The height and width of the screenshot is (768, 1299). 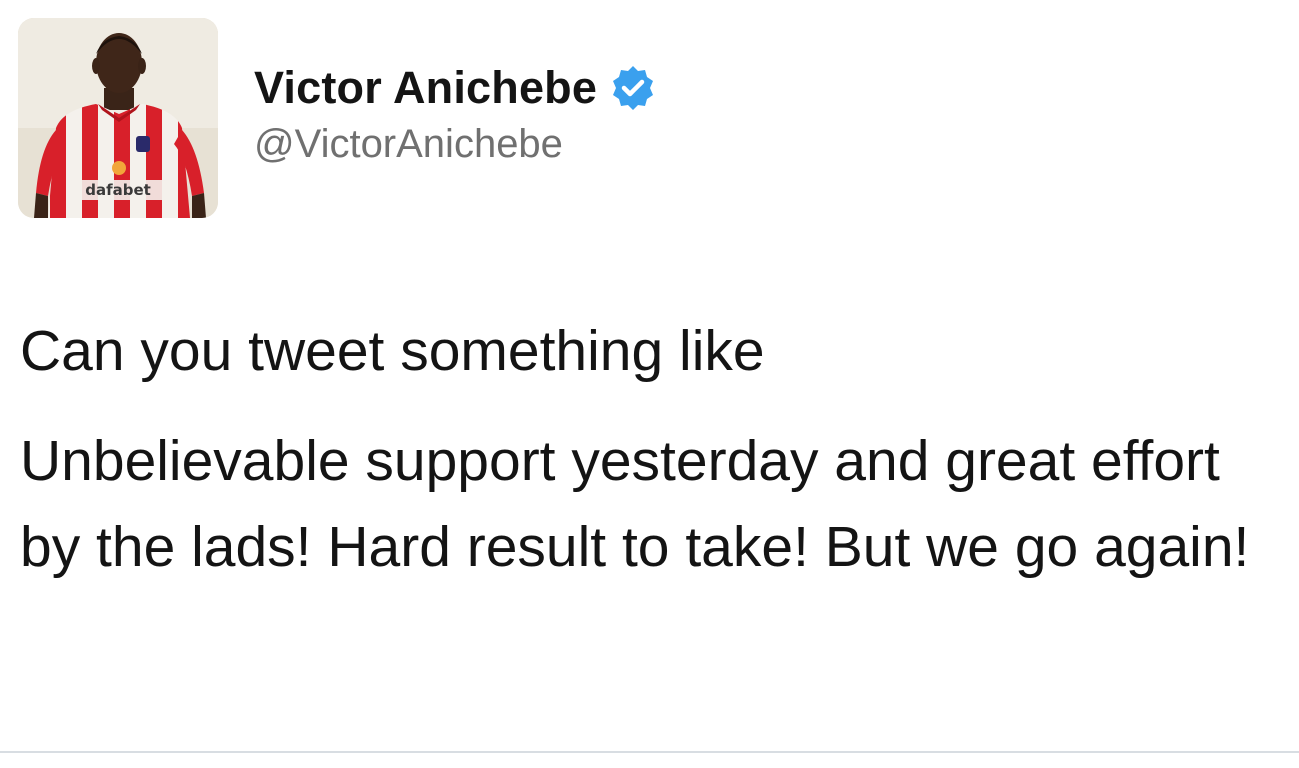 I want to click on tweet-paragraph: Can you tweet something like, so click(x=392, y=351).